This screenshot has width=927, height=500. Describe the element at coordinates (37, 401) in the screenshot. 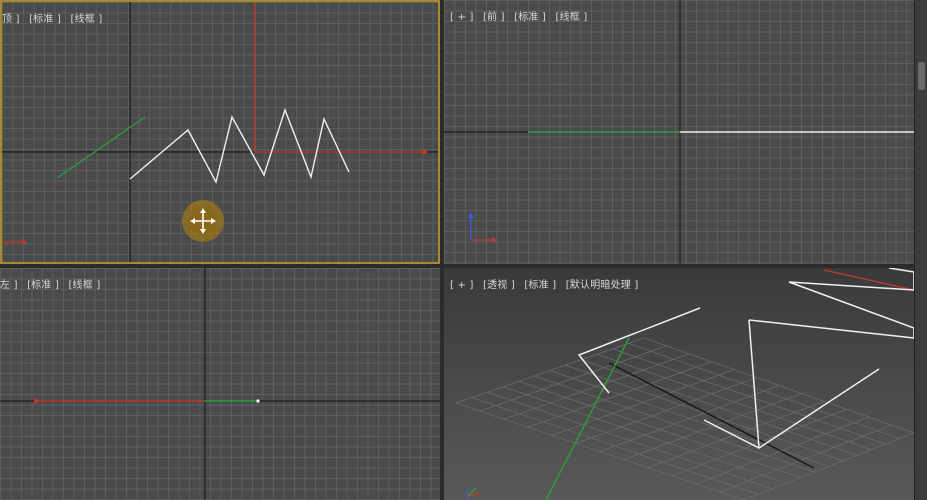

I see `x-axis-marker` at that location.